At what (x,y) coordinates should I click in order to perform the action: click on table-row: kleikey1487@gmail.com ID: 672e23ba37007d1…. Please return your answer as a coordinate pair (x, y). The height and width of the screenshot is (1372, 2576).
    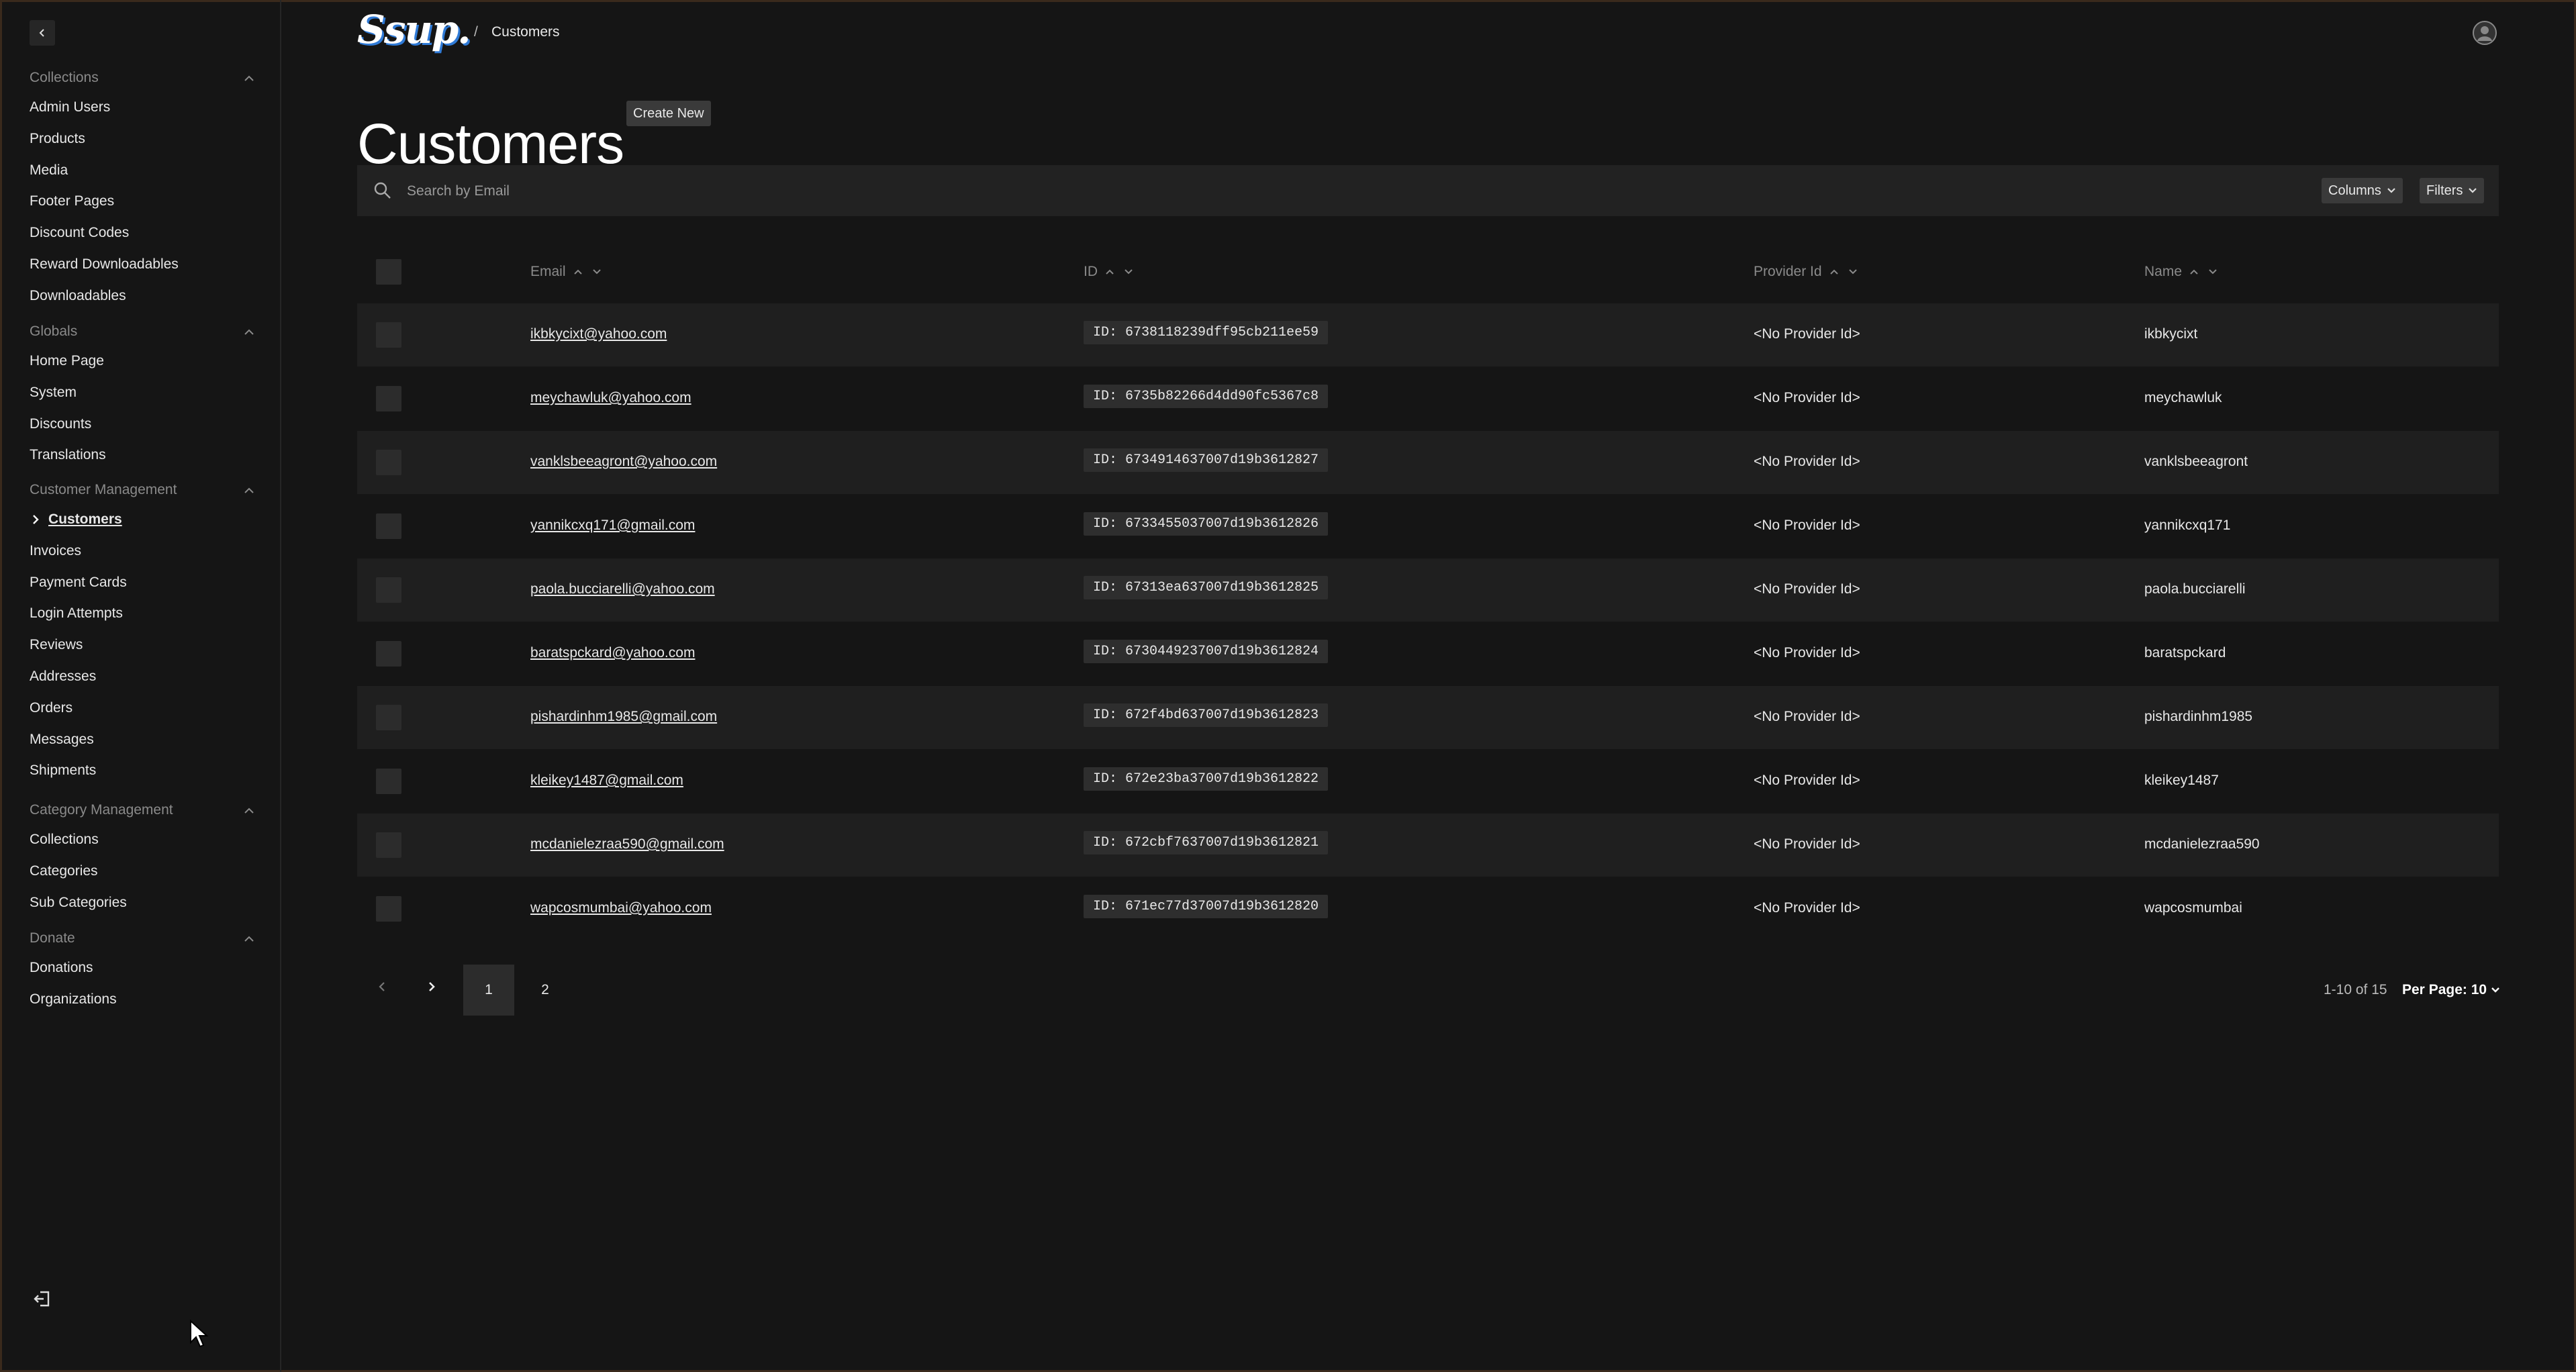
    Looking at the image, I should click on (1428, 781).